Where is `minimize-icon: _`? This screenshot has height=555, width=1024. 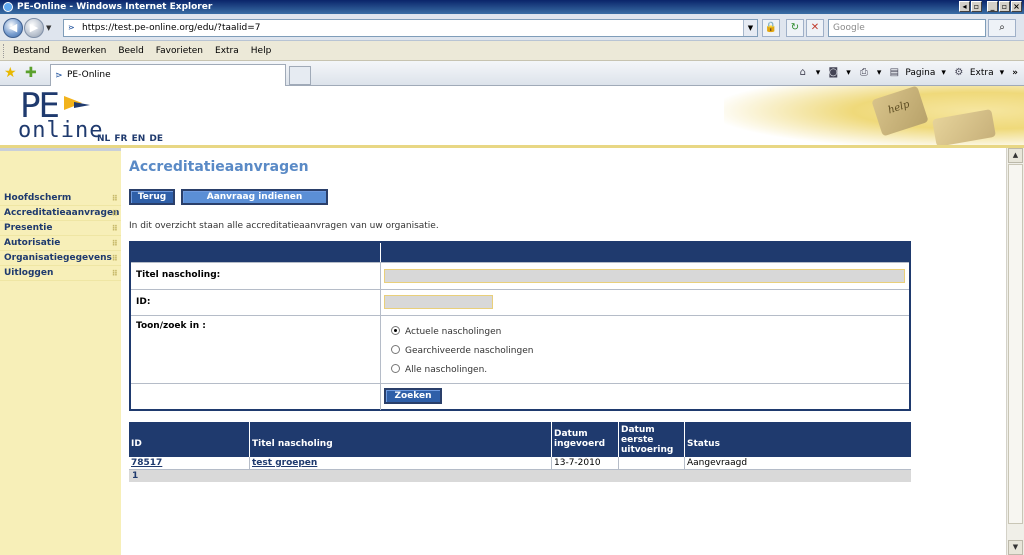 minimize-icon: _ is located at coordinates (992, 6).